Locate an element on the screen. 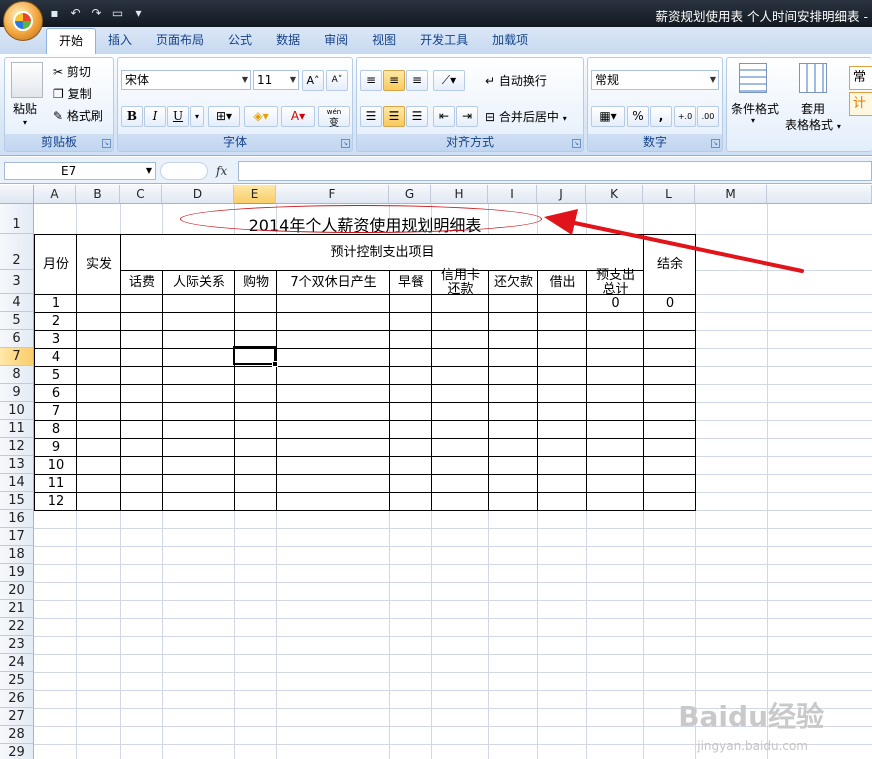  office-button is located at coordinates (23, 21).